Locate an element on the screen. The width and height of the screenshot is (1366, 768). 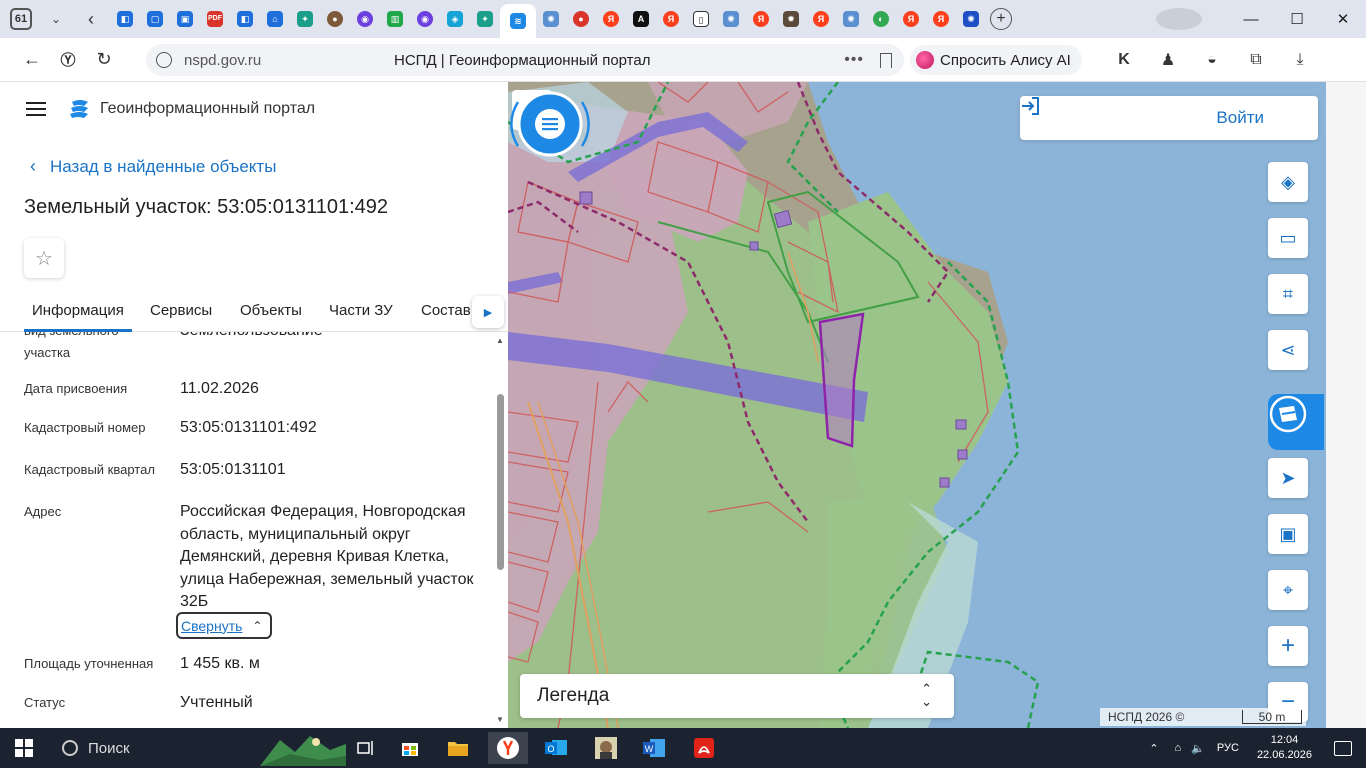
reload-icon: ↻ is located at coordinates (104, 59).